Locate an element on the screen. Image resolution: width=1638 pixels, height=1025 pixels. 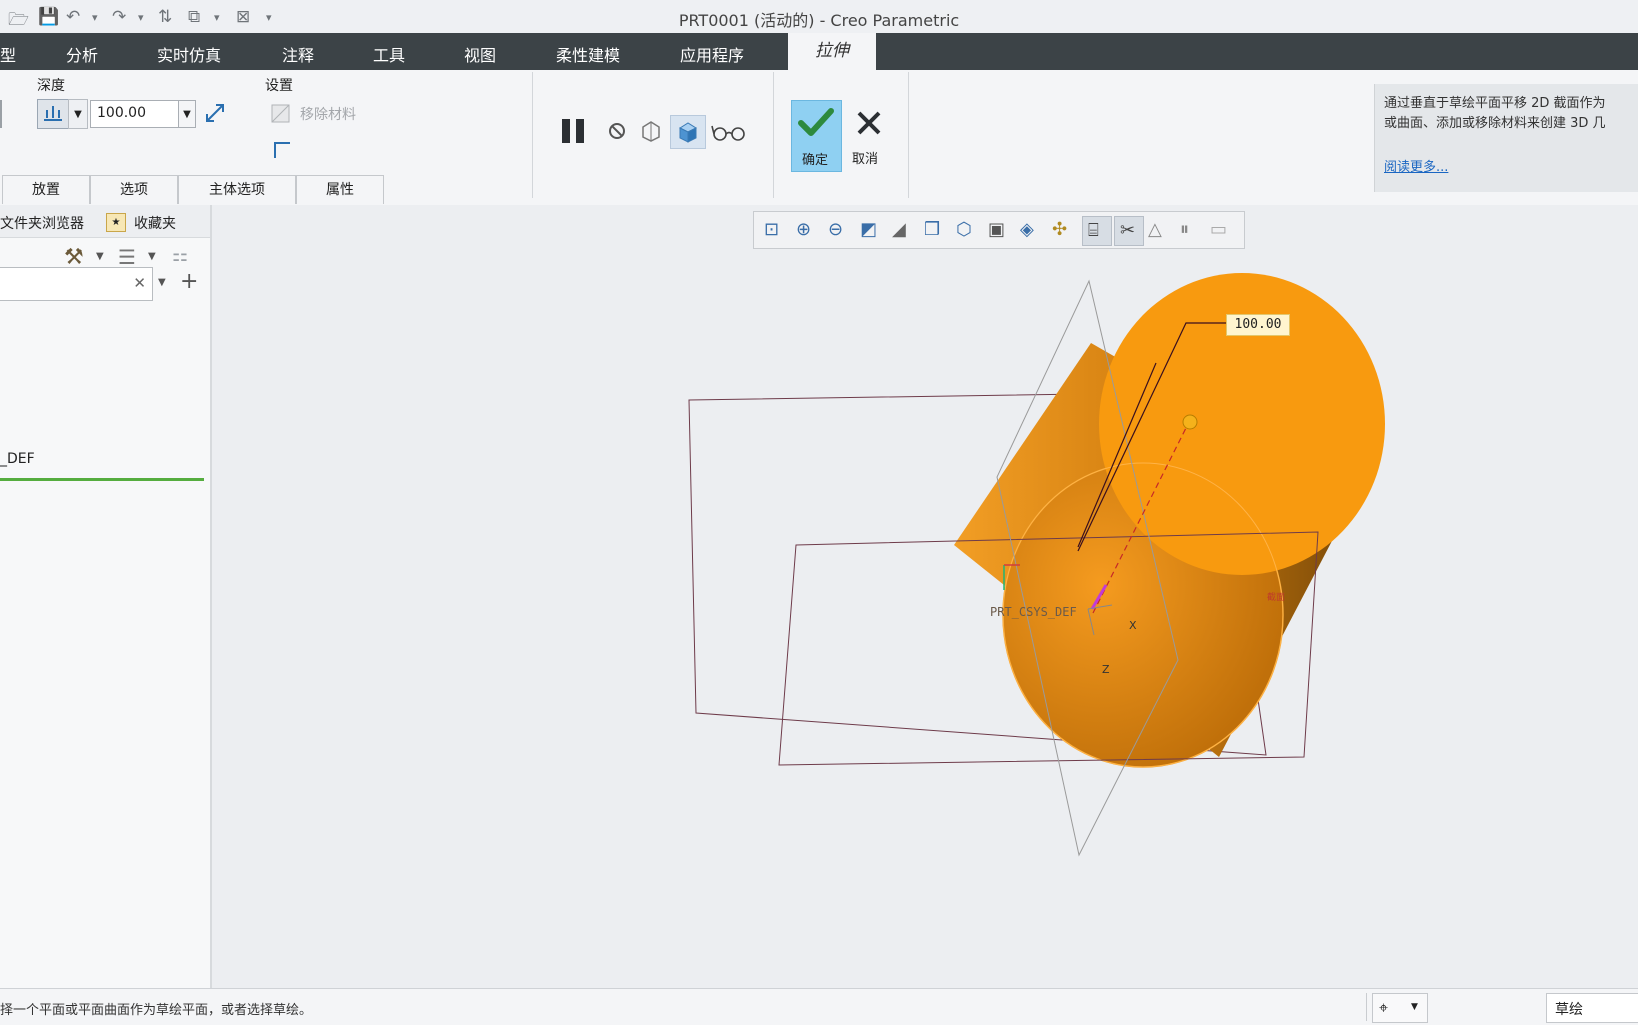
depth-dimension-label: 100.00 is located at coordinates (1258, 325).